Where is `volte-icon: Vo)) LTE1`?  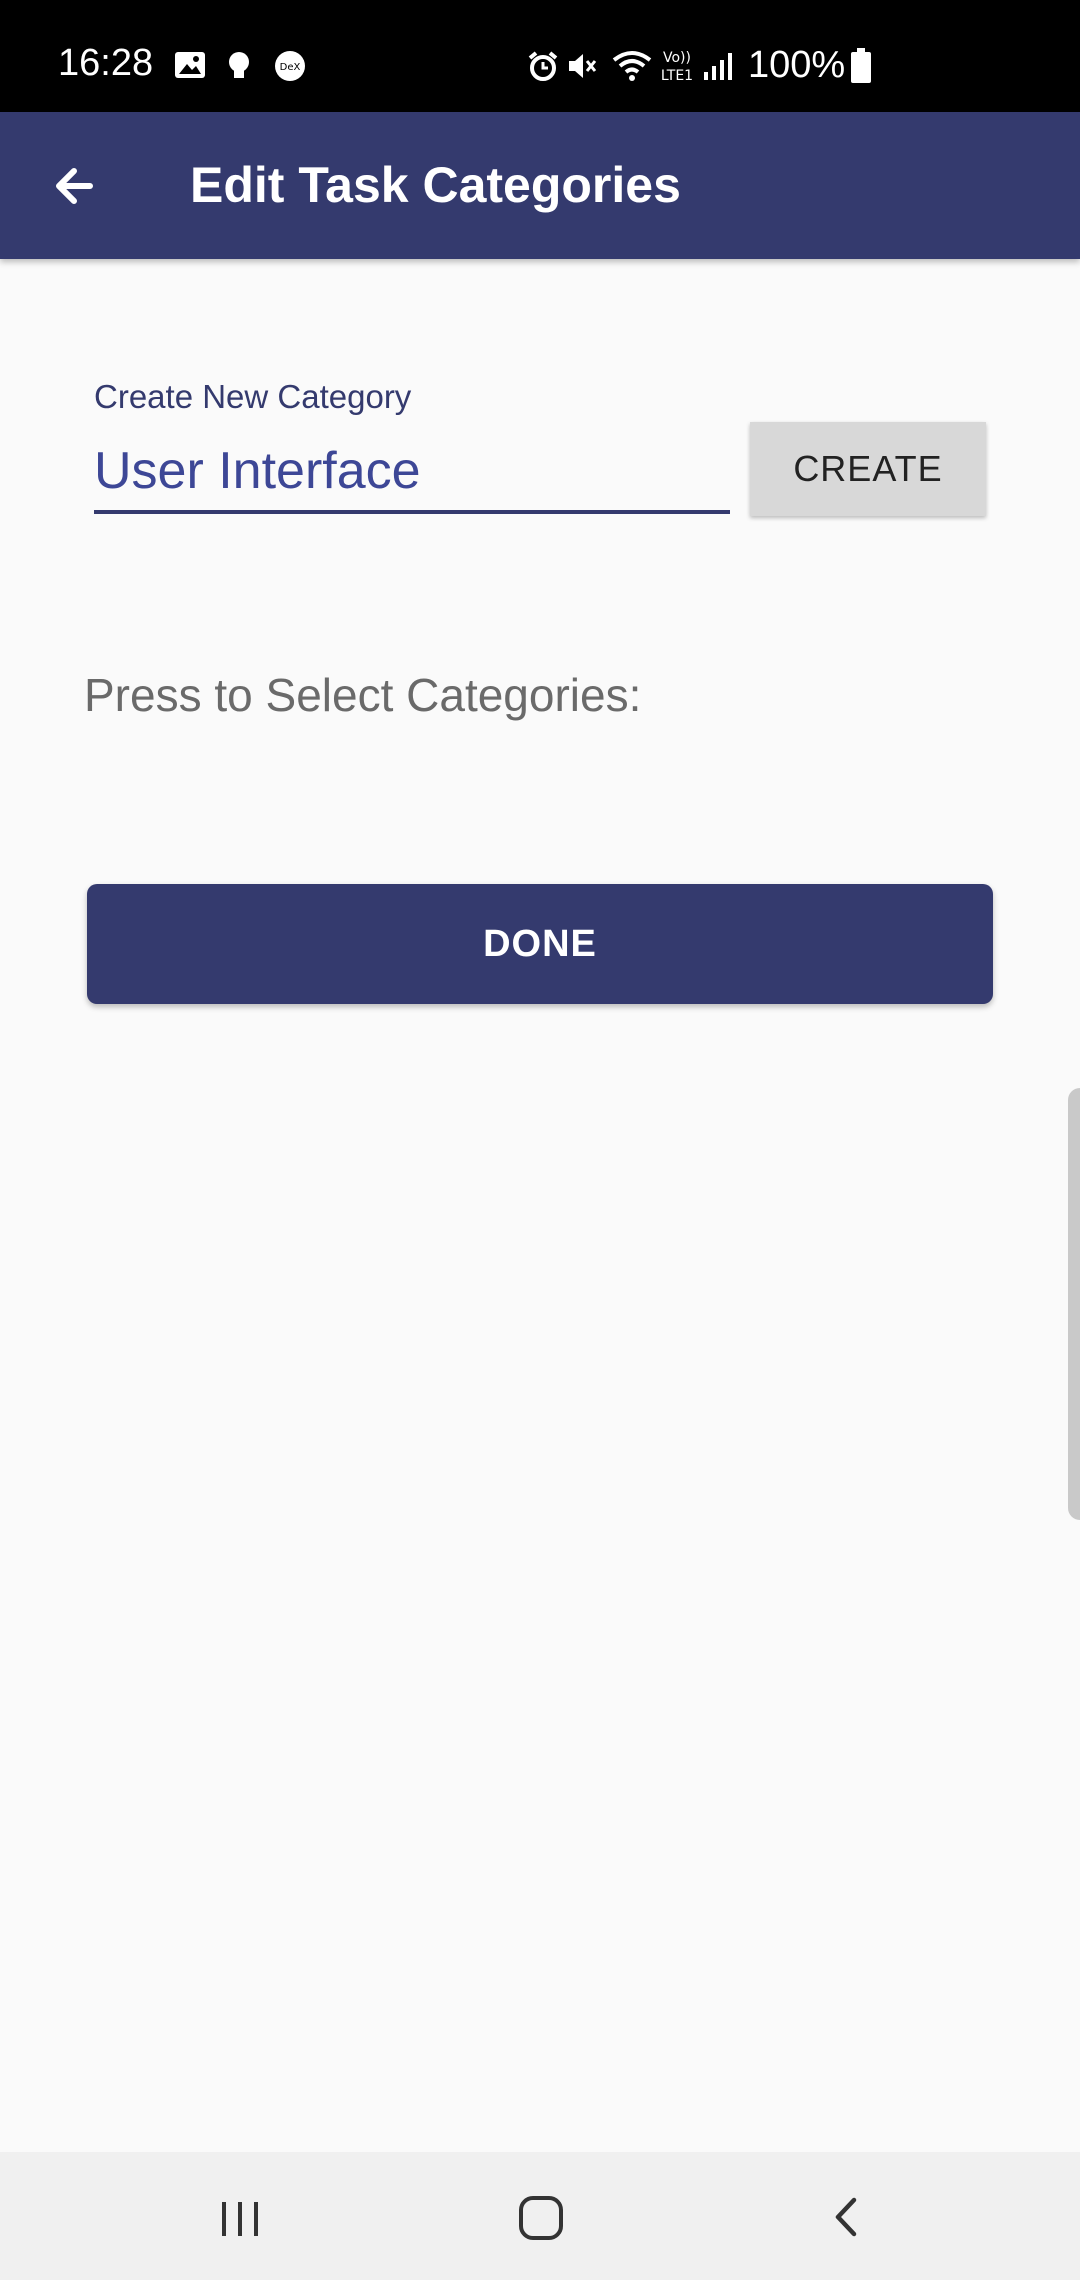
volte-icon: Vo)) LTE1 is located at coordinates (677, 68).